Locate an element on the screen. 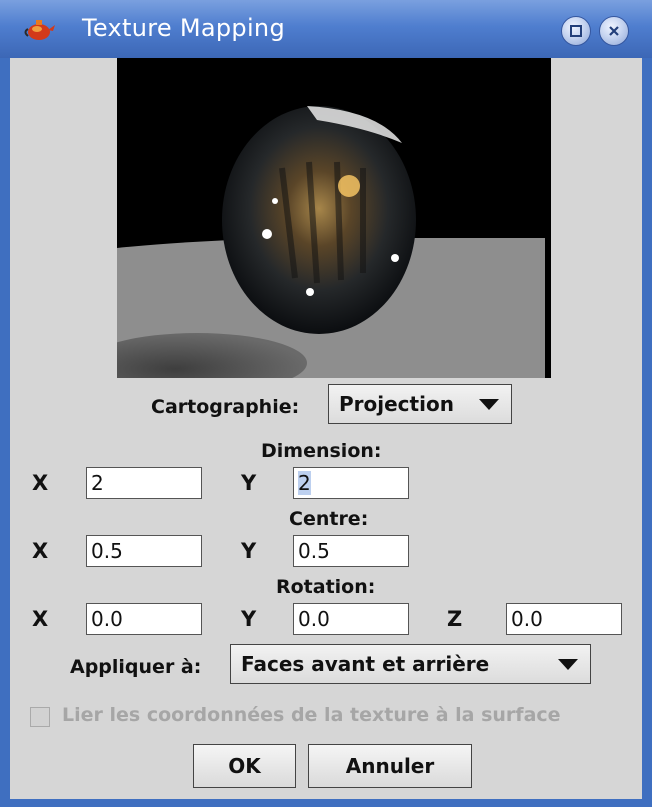  rotation-y-input: 0.0 is located at coordinates (351, 619).